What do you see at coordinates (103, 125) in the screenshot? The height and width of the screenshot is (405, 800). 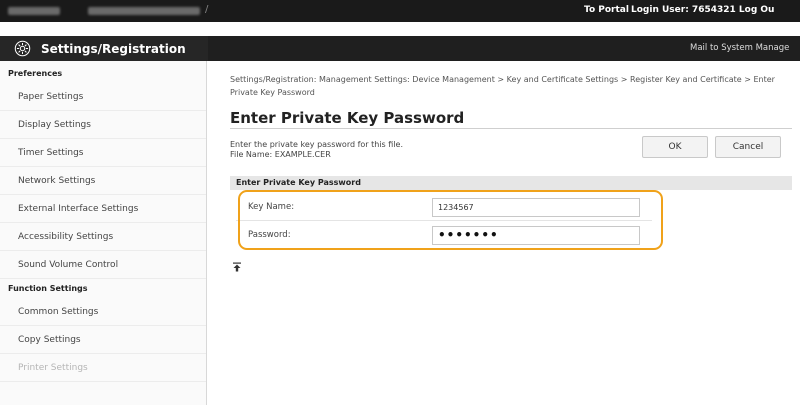 I see `sidebar-item-display-settings: Display Settings` at bounding box center [103, 125].